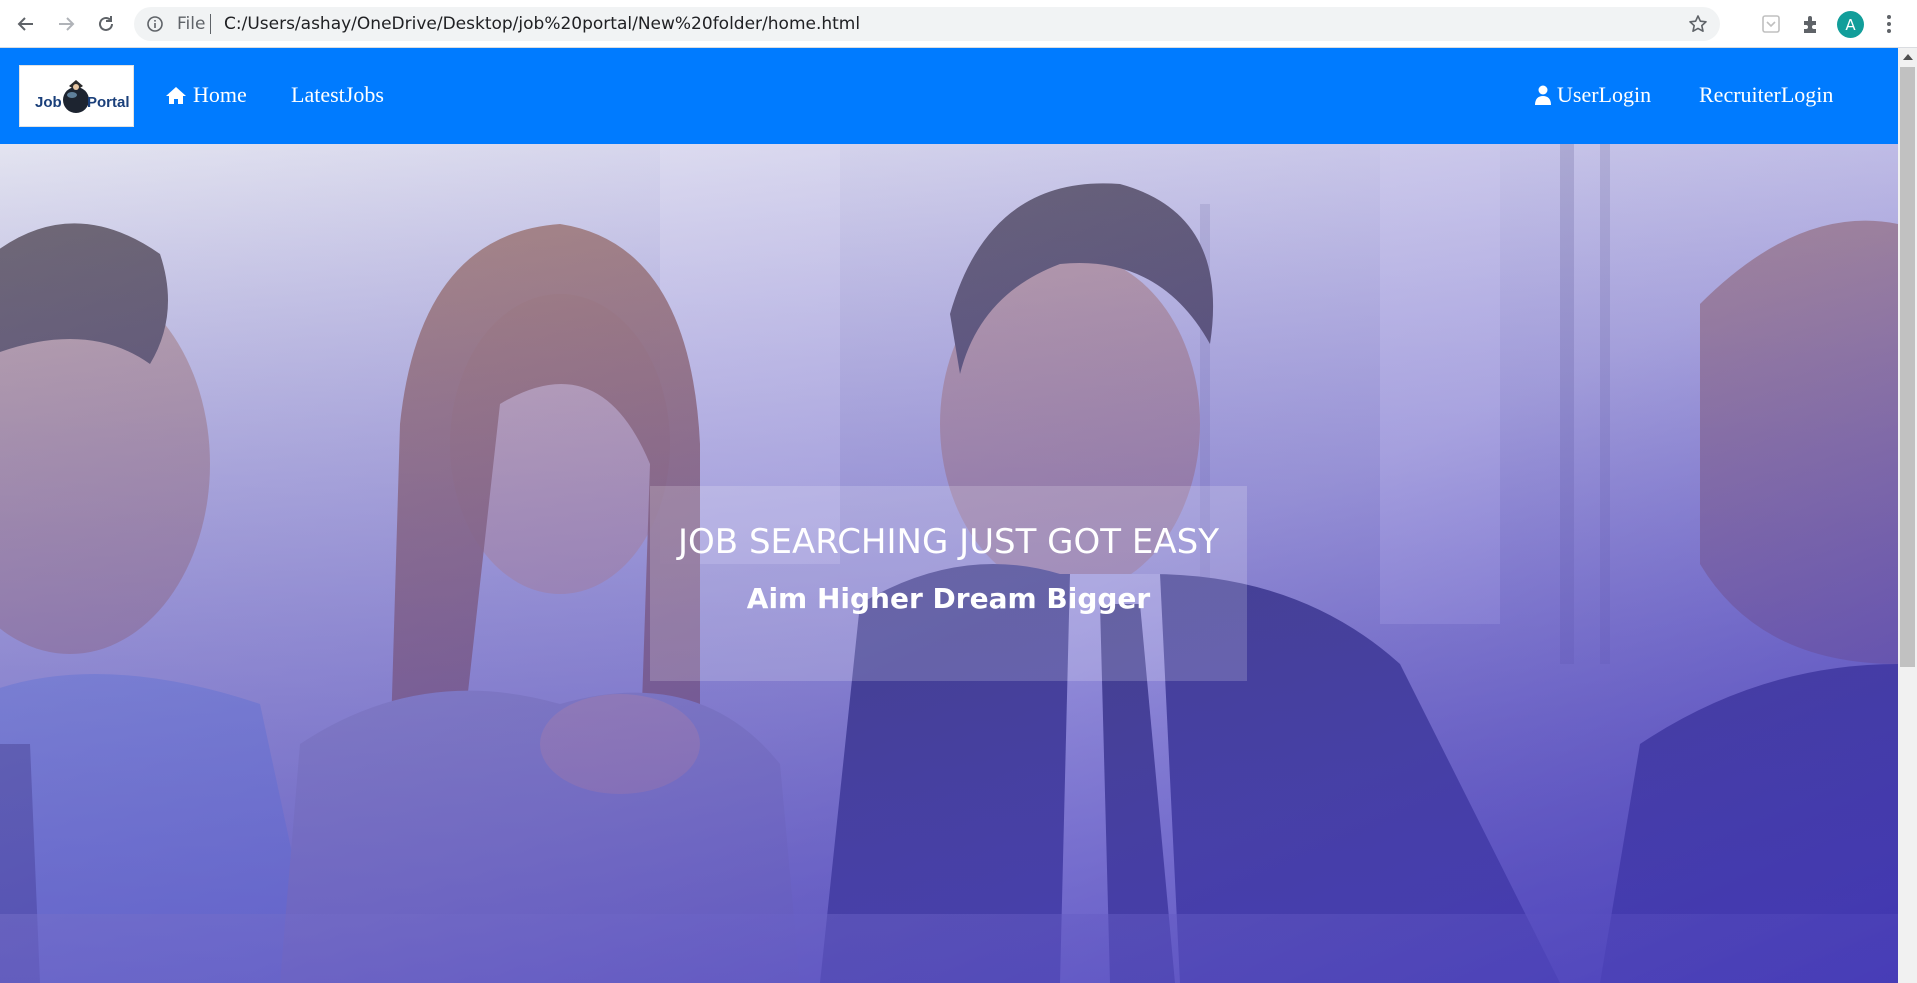 This screenshot has width=1917, height=983. I want to click on nav-latestjobs-label: LatestJobs, so click(337, 94).